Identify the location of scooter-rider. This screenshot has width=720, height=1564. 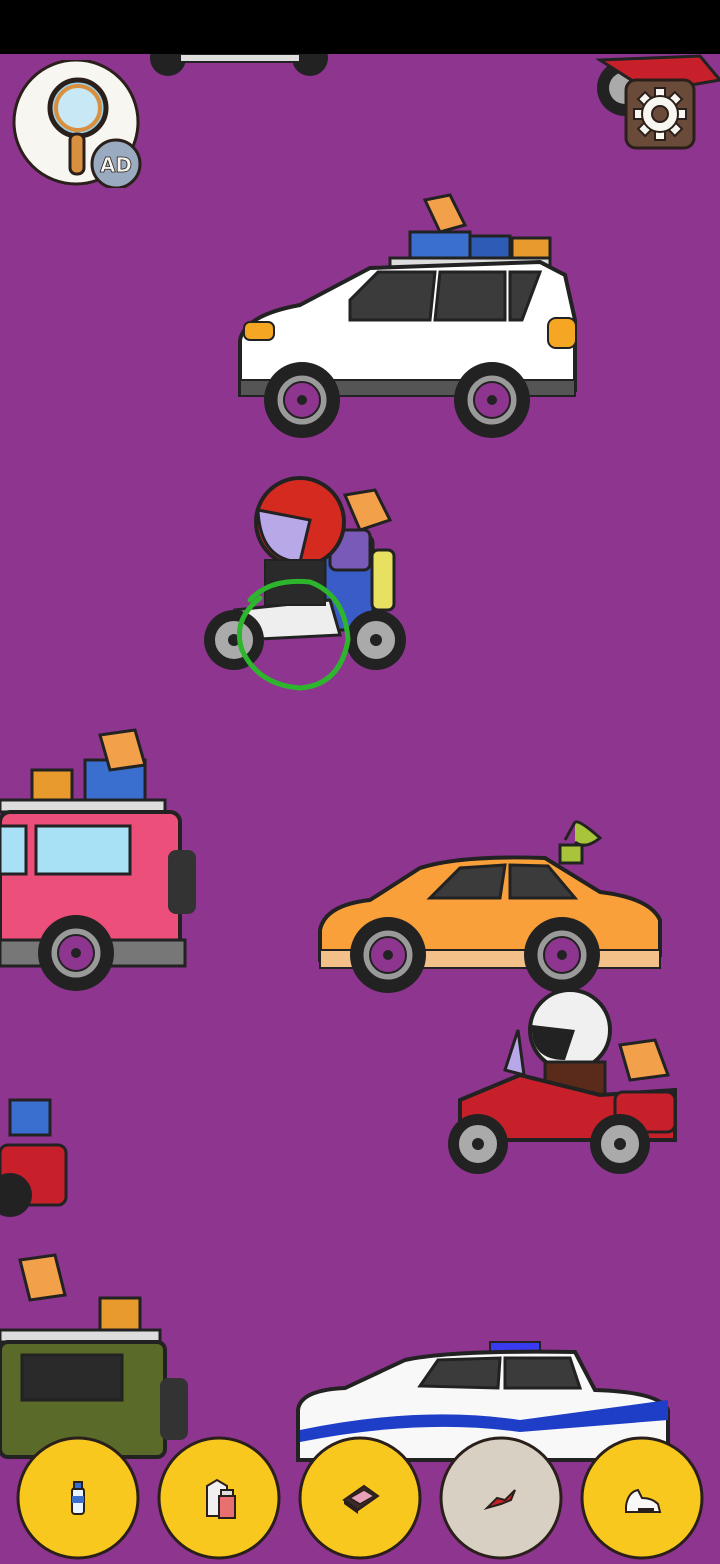
(305, 573).